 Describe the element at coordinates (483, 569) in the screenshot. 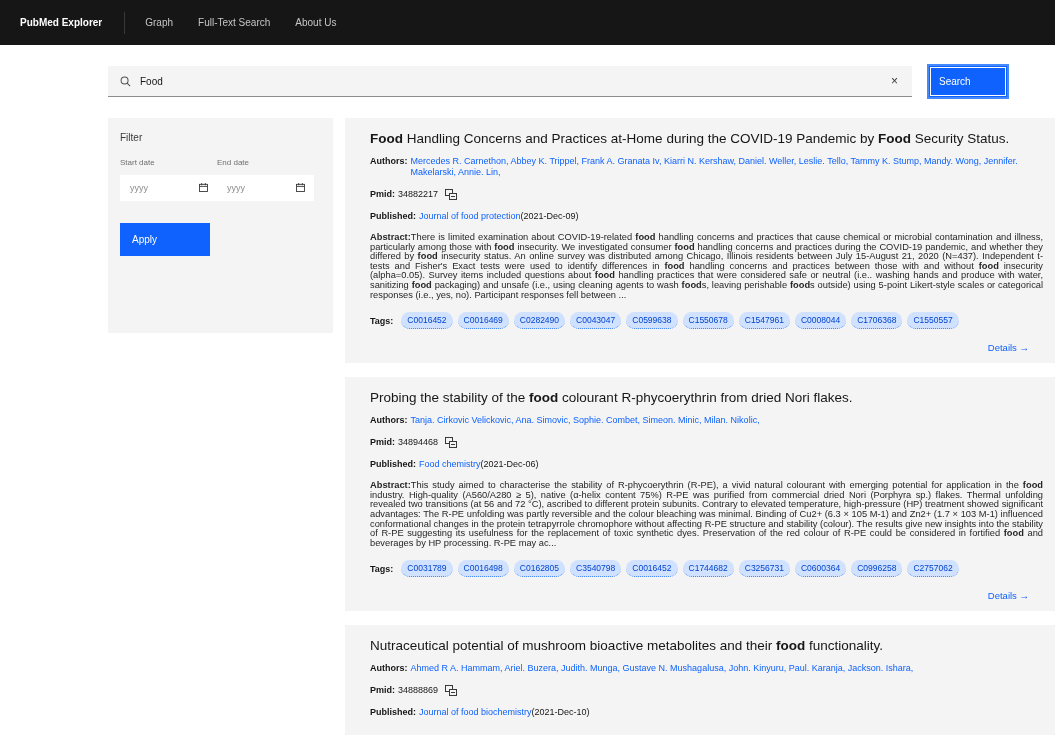

I see `tag-chip: C0016498` at that location.